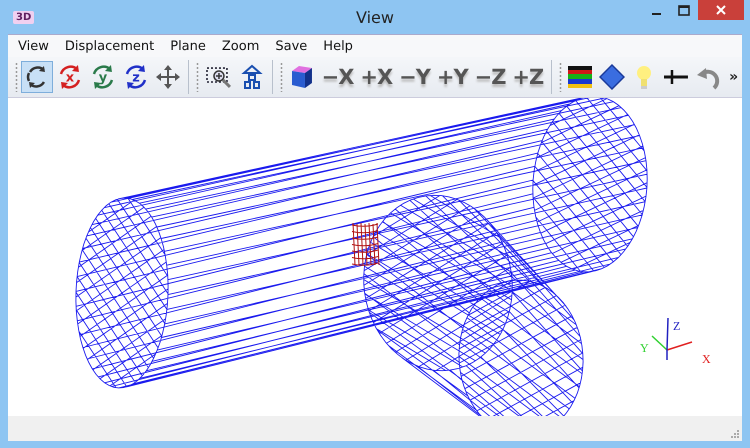 This screenshot has width=750, height=448. Describe the element at coordinates (241, 46) in the screenshot. I see `menu-item: Zoom` at that location.